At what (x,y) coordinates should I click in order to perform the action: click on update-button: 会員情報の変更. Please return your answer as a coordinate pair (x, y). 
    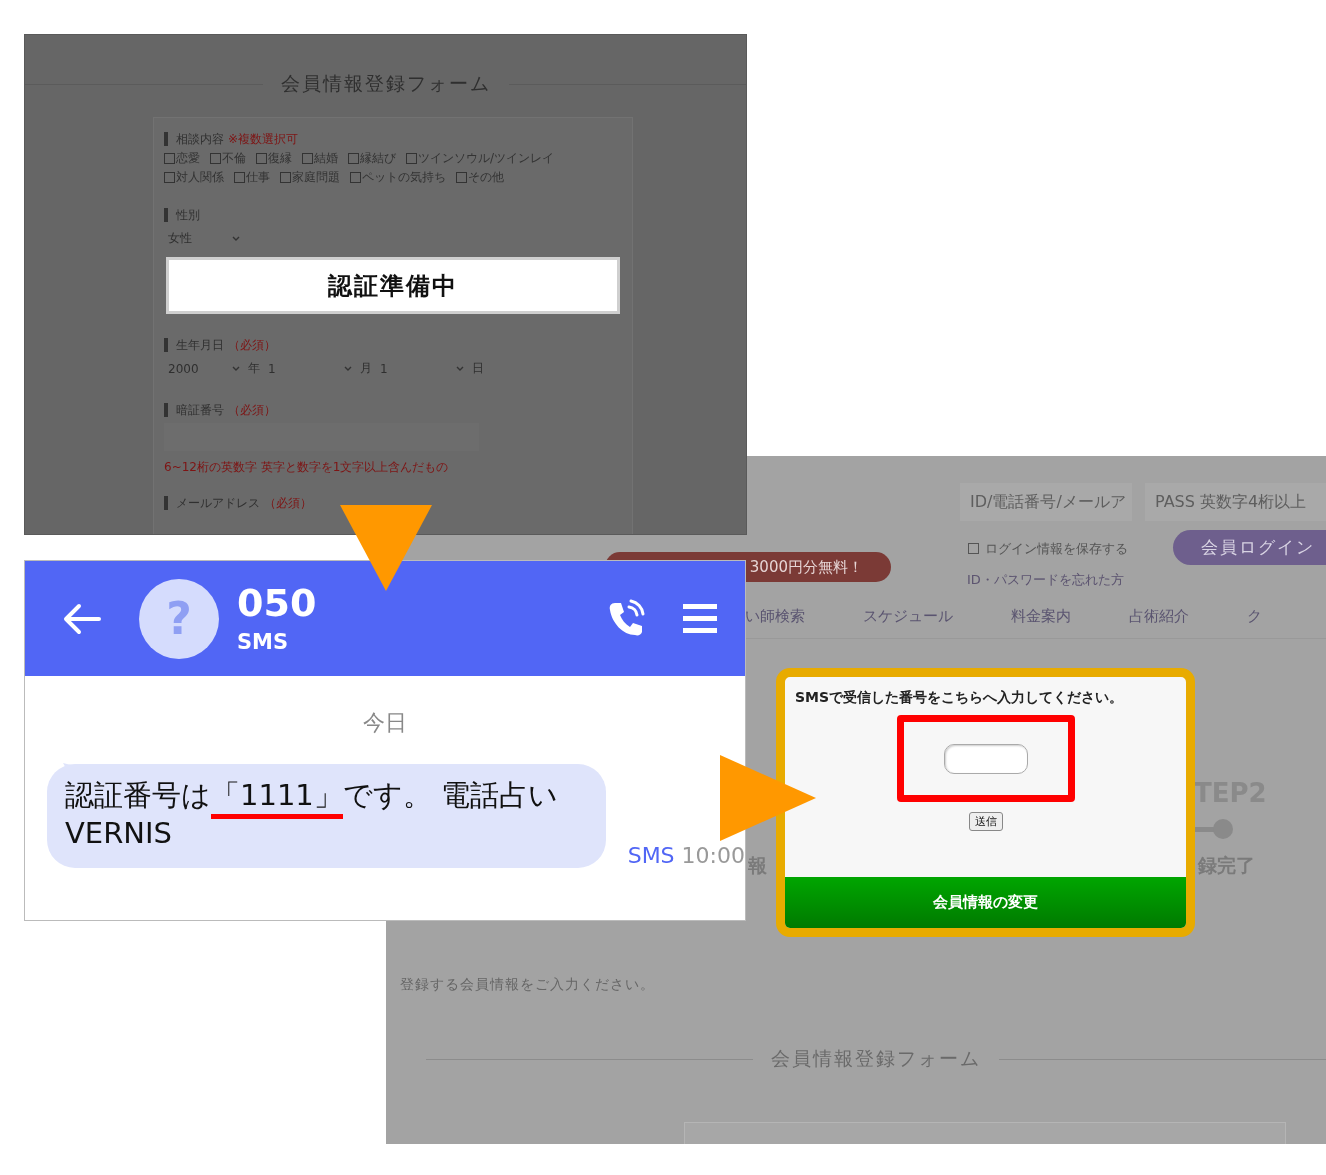
    Looking at the image, I should click on (985, 902).